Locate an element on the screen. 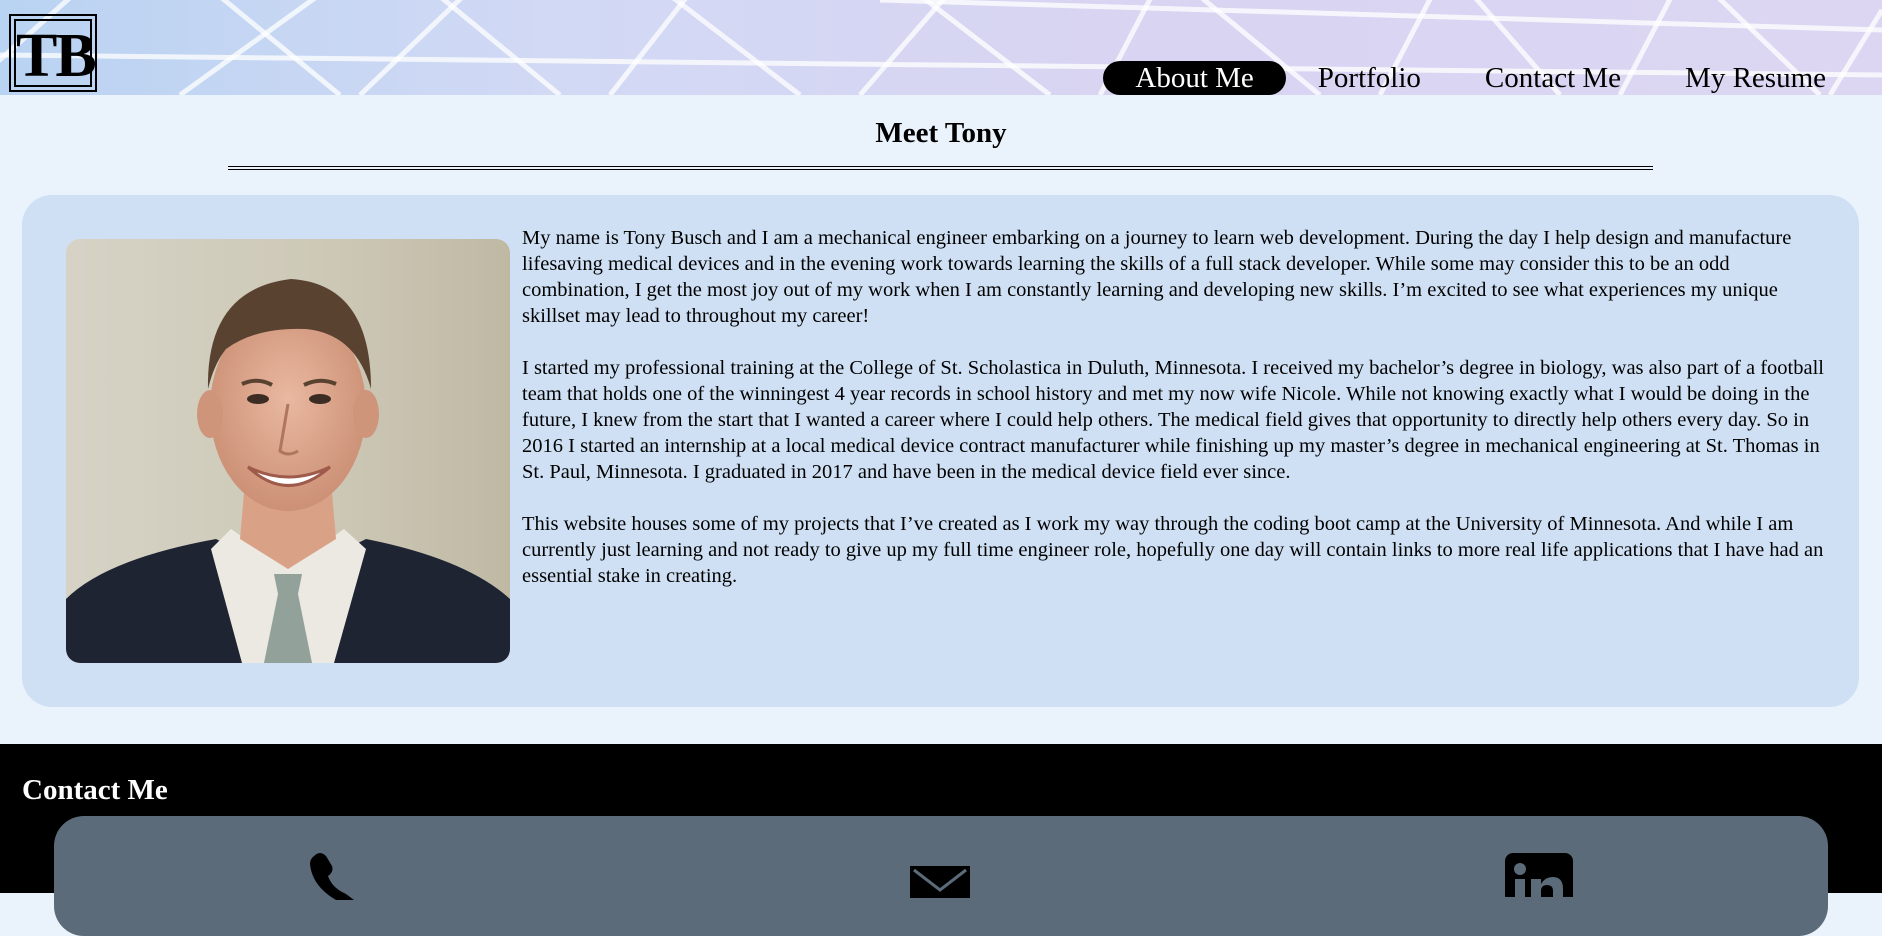 Image resolution: width=1882 pixels, height=936 pixels. phone-icon is located at coordinates (336, 877).